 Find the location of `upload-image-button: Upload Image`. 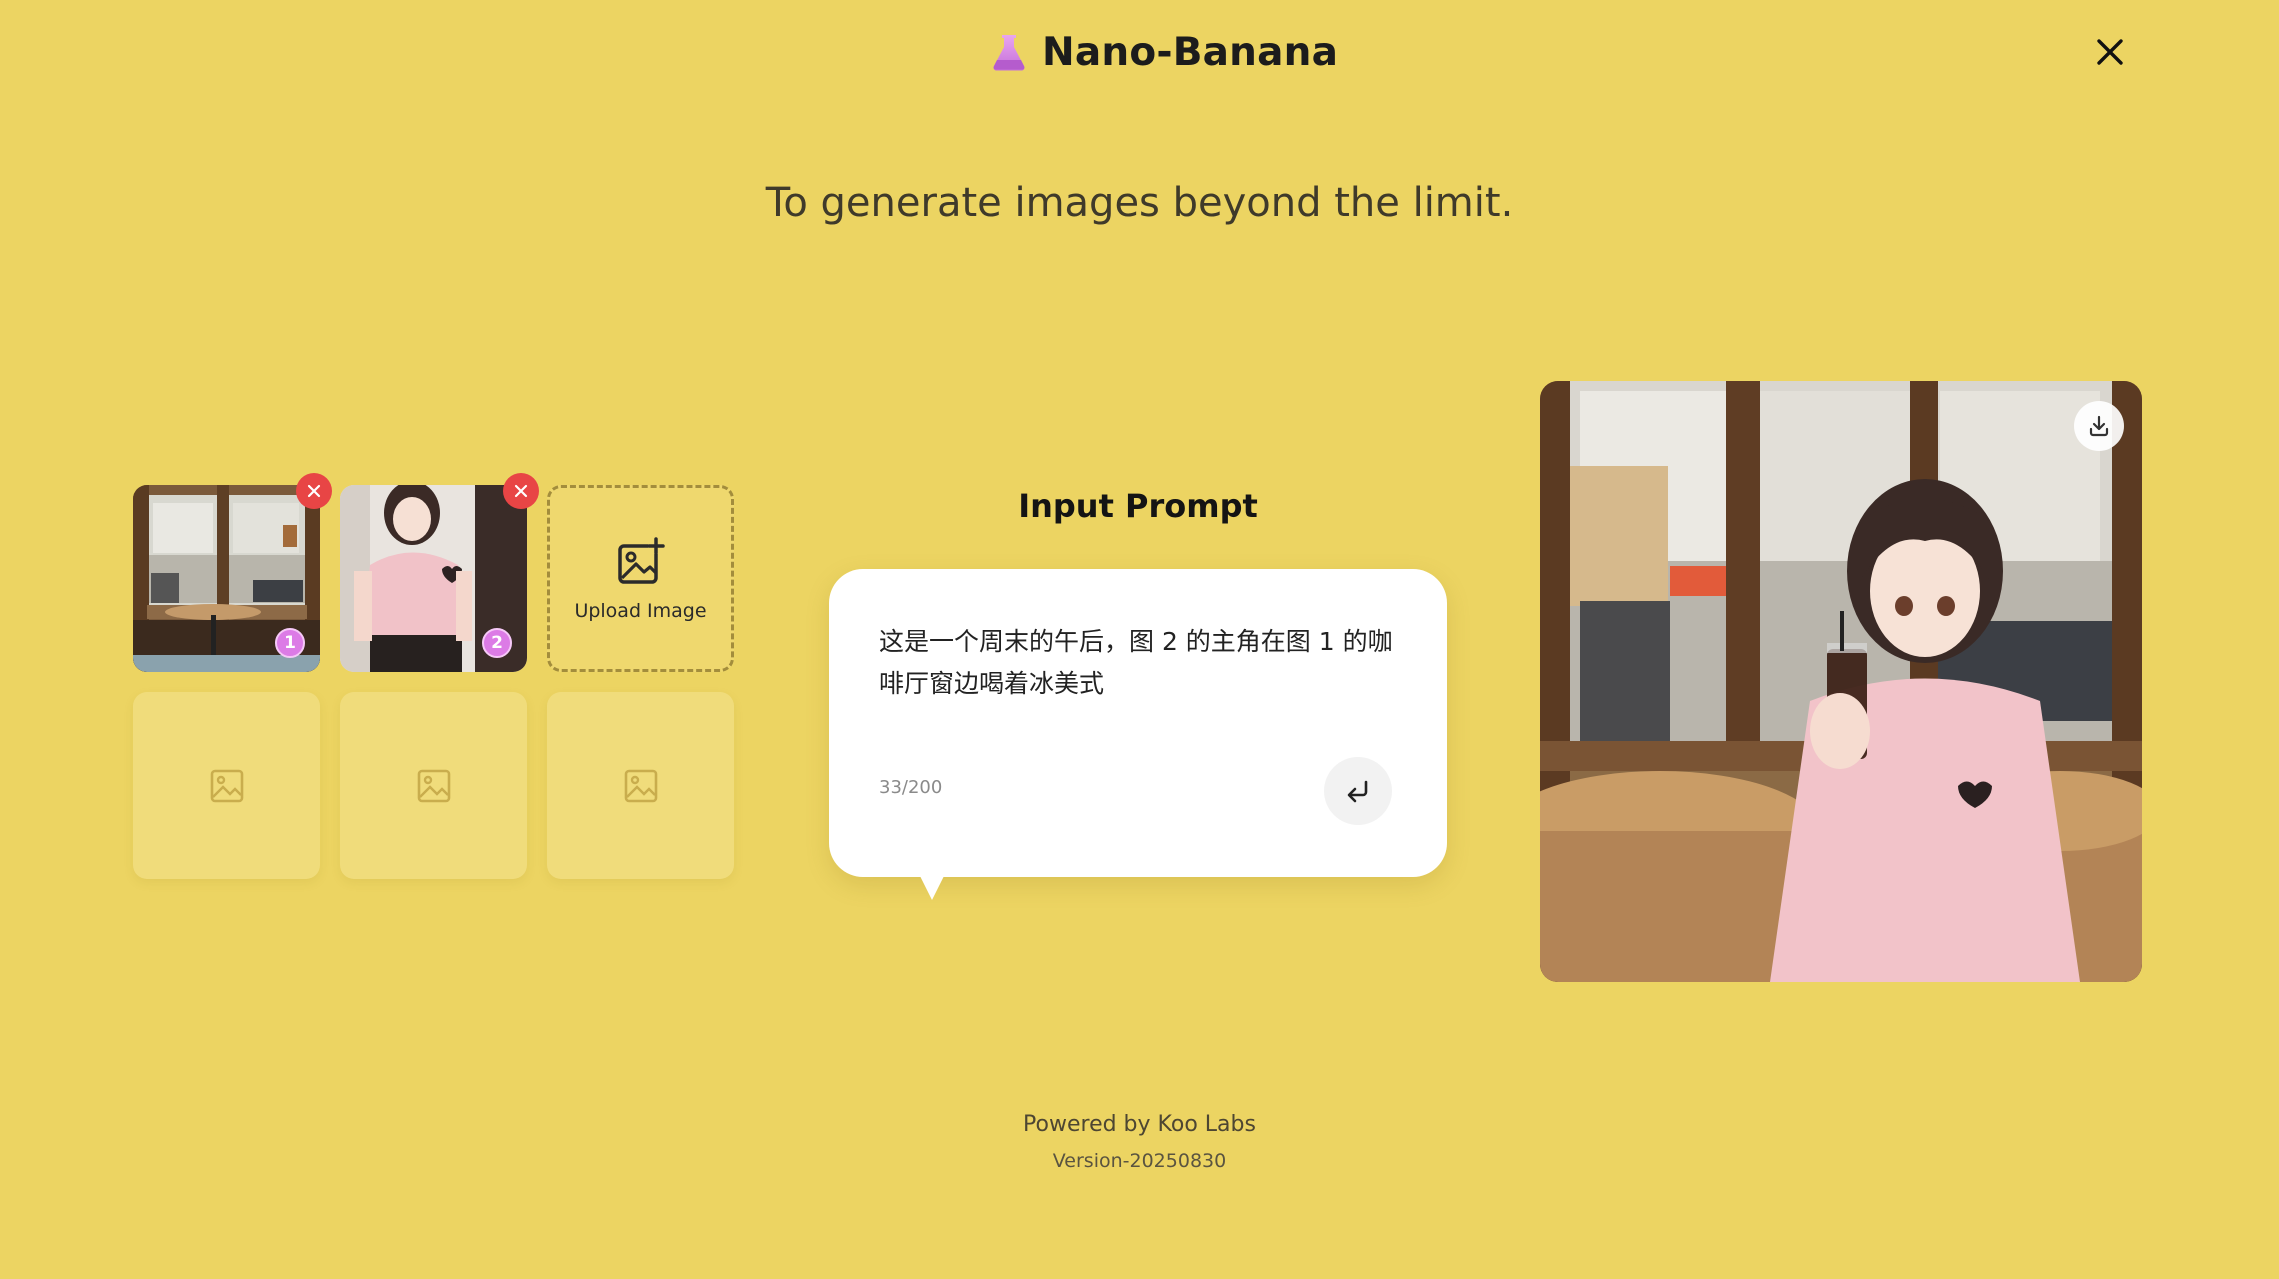

upload-image-button: Upload Image is located at coordinates (640, 578).